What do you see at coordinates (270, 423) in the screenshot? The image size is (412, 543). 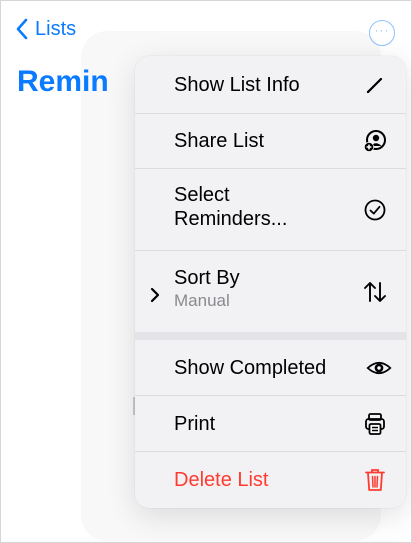 I see `menu-item-print: Print` at bounding box center [270, 423].